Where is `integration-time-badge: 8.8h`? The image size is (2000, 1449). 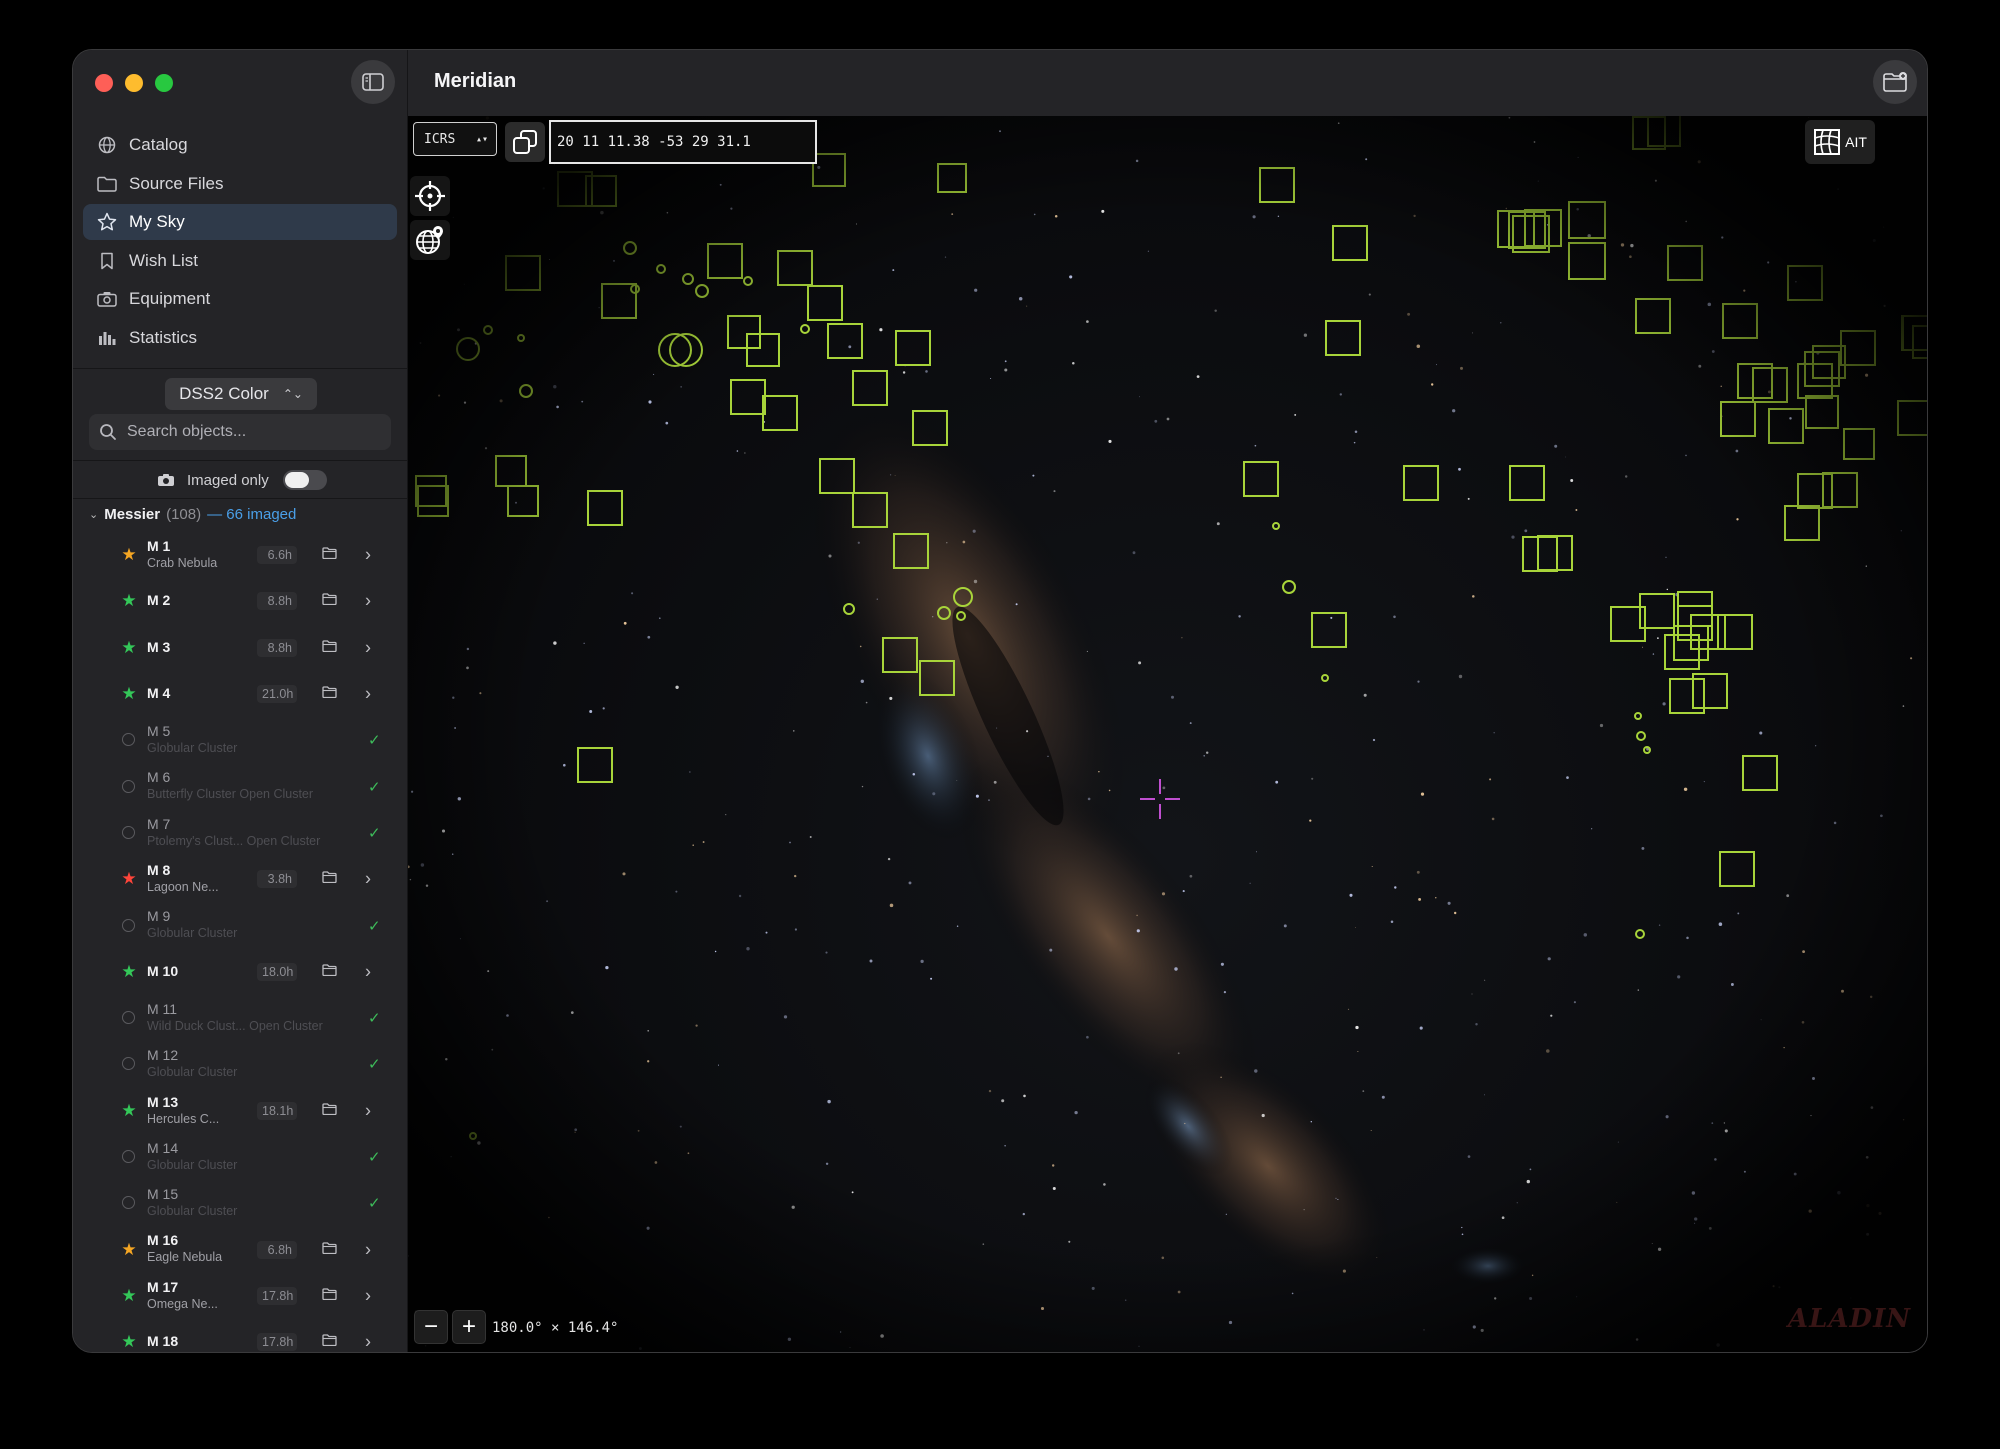 integration-time-badge: 8.8h is located at coordinates (277, 647).